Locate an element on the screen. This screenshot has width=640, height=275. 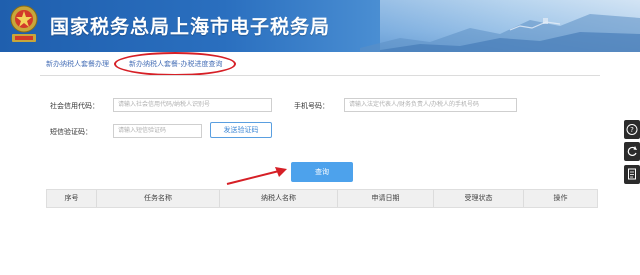
help-icon: ? is located at coordinates (632, 129).